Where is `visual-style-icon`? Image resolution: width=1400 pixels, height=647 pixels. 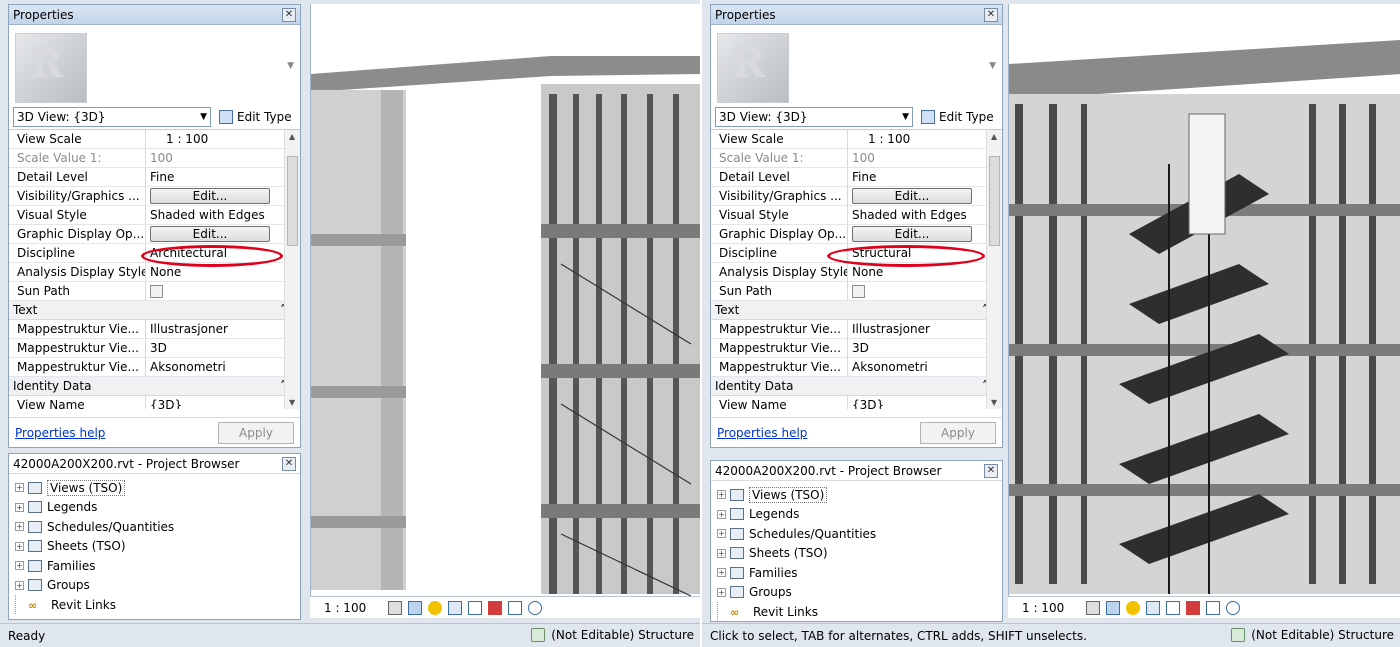 visual-style-icon is located at coordinates (415, 607).